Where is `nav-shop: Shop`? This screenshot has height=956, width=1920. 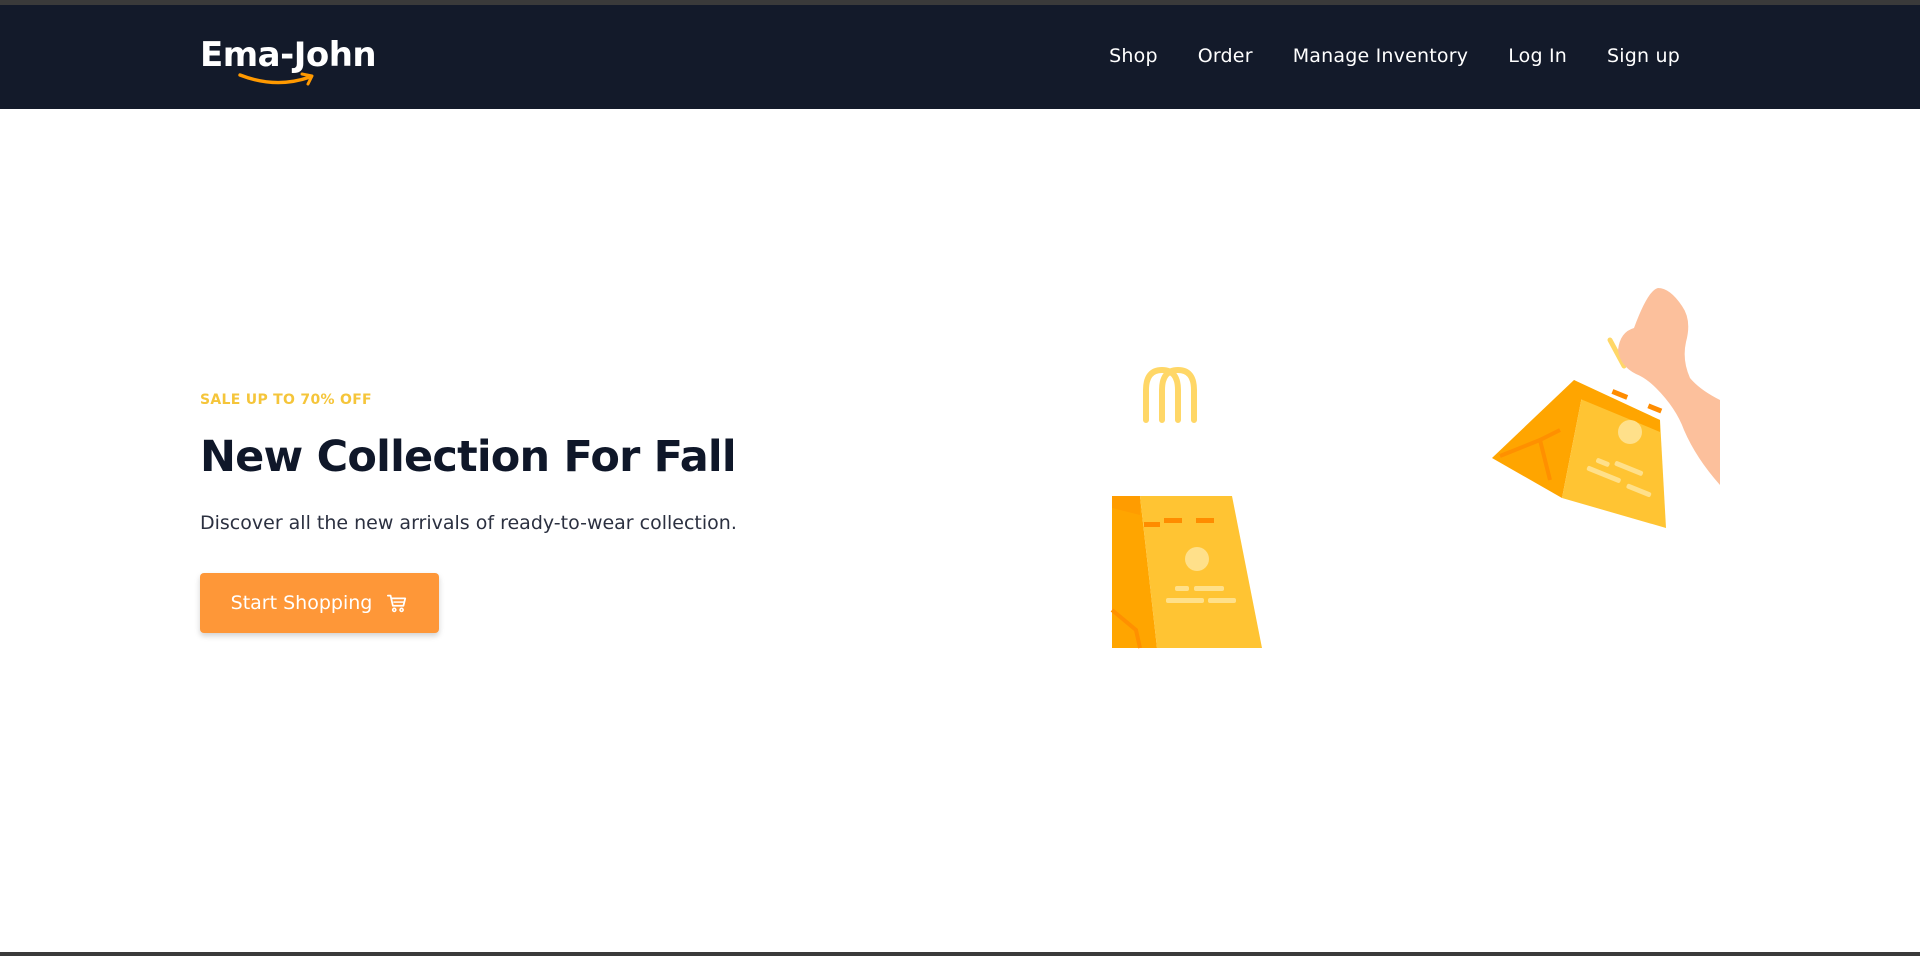 nav-shop: Shop is located at coordinates (1133, 56).